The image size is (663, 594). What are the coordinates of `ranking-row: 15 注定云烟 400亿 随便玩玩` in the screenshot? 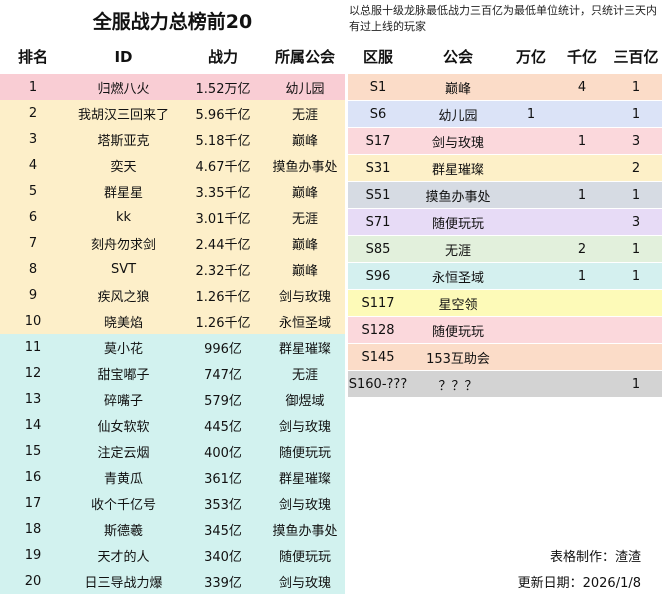 It's located at (172, 451).